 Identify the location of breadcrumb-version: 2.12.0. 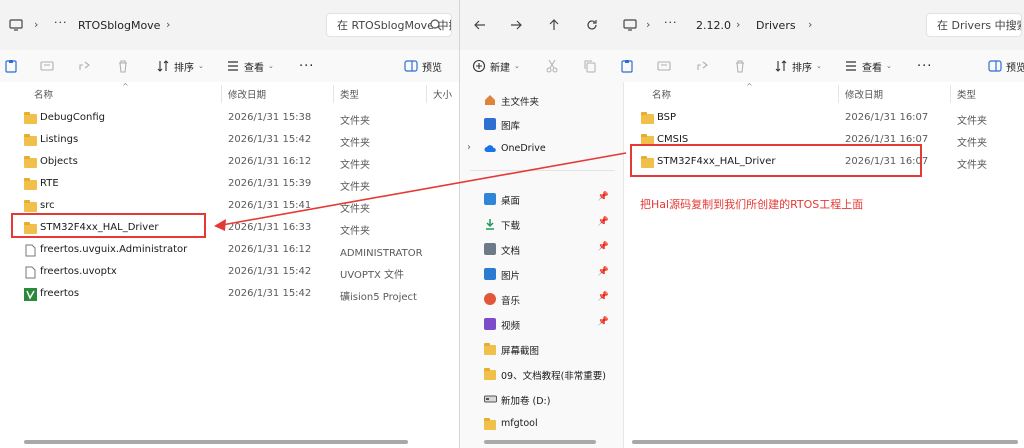
(713, 25).